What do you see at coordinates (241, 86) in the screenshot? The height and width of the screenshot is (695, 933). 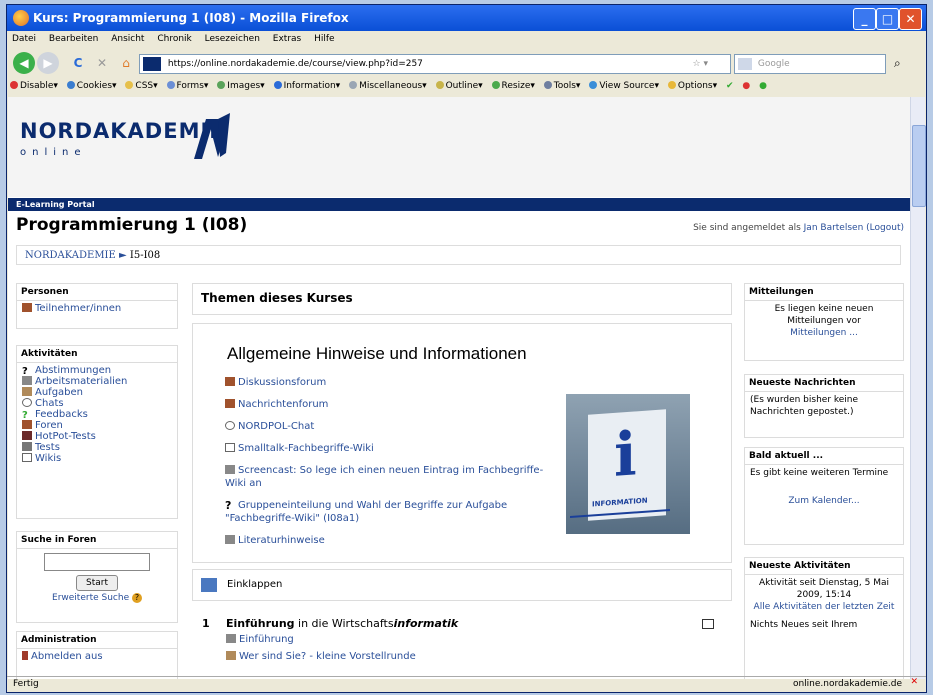 I see `webdev-images: Images▾` at bounding box center [241, 86].